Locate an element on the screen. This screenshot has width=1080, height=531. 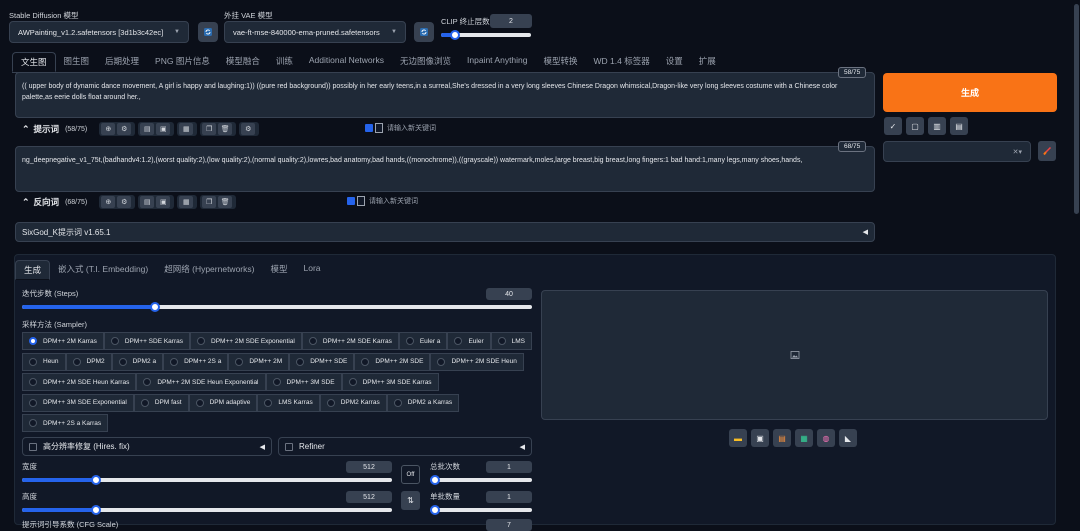
sampler-option: DPM2 a Karras is located at coordinates (423, 402).